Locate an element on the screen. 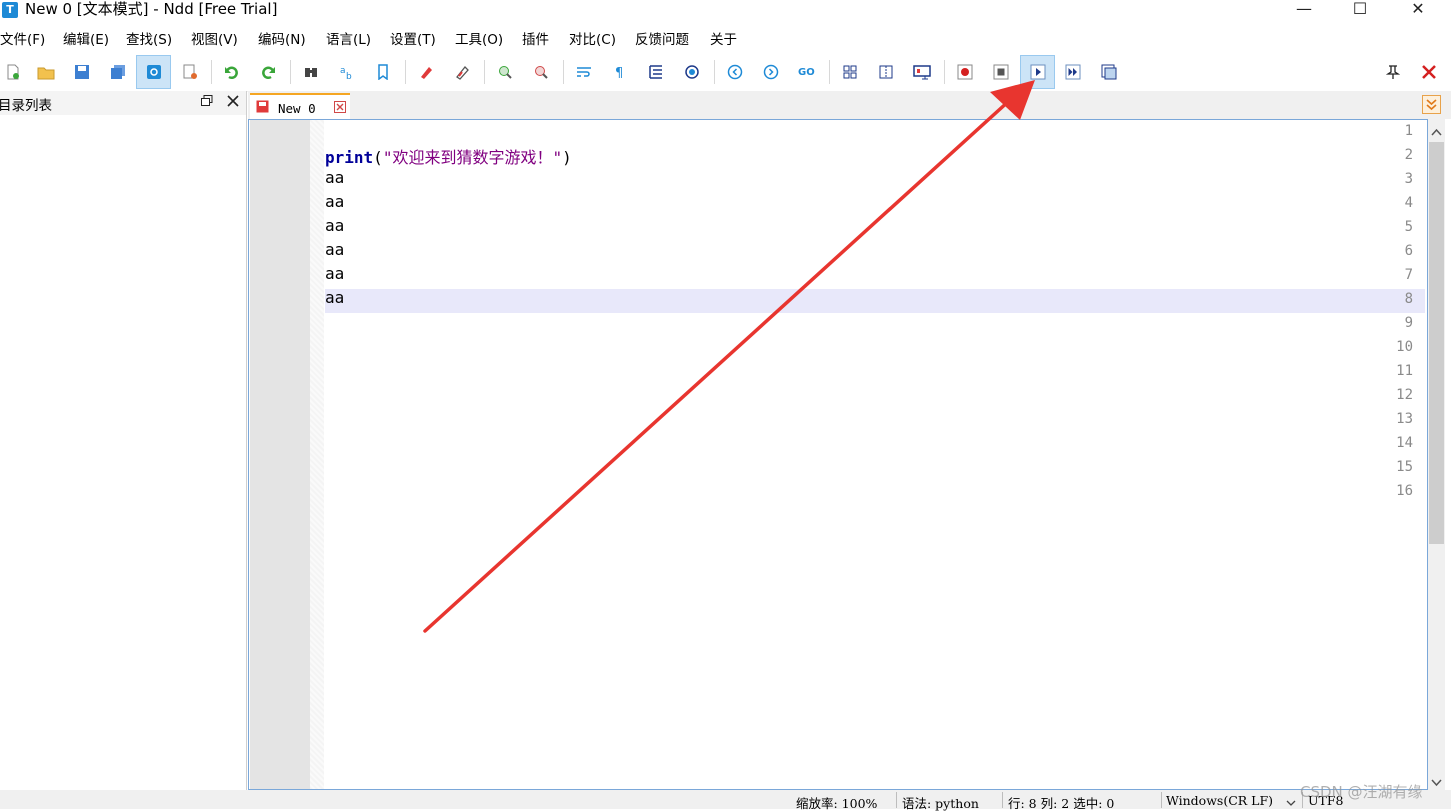 The image size is (1451, 812). line-number: 11 is located at coordinates (1404, 371).